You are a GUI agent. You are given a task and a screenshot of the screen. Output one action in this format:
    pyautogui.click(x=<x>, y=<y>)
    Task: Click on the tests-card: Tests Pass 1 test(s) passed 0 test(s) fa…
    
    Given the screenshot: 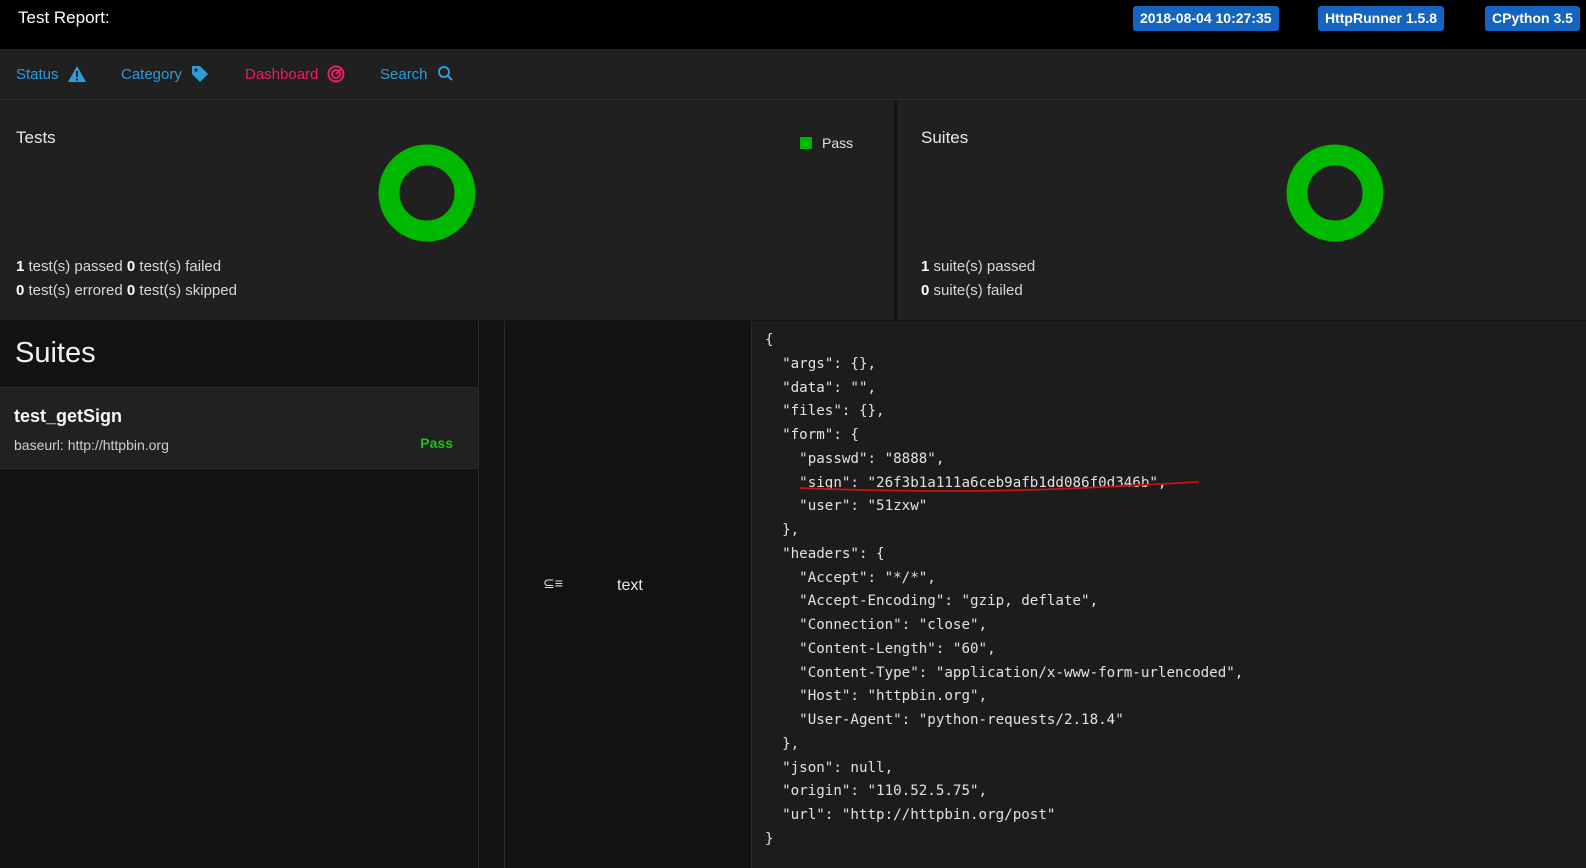 What is the action you would take?
    pyautogui.click(x=447, y=210)
    